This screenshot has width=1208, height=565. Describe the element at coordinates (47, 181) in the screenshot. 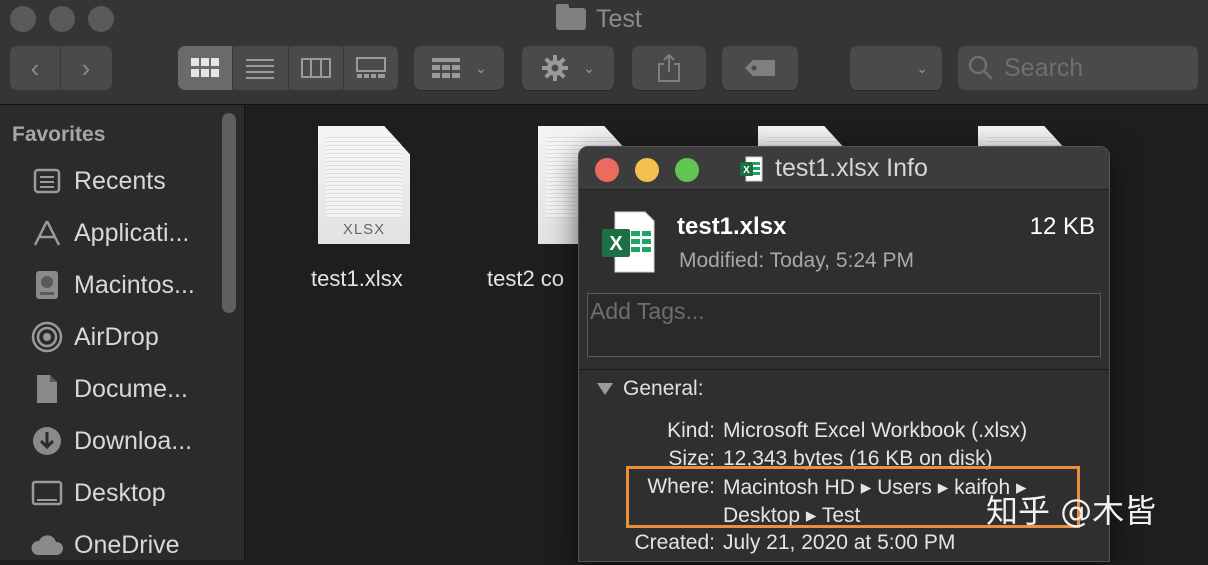

I see `clock-icon` at that location.